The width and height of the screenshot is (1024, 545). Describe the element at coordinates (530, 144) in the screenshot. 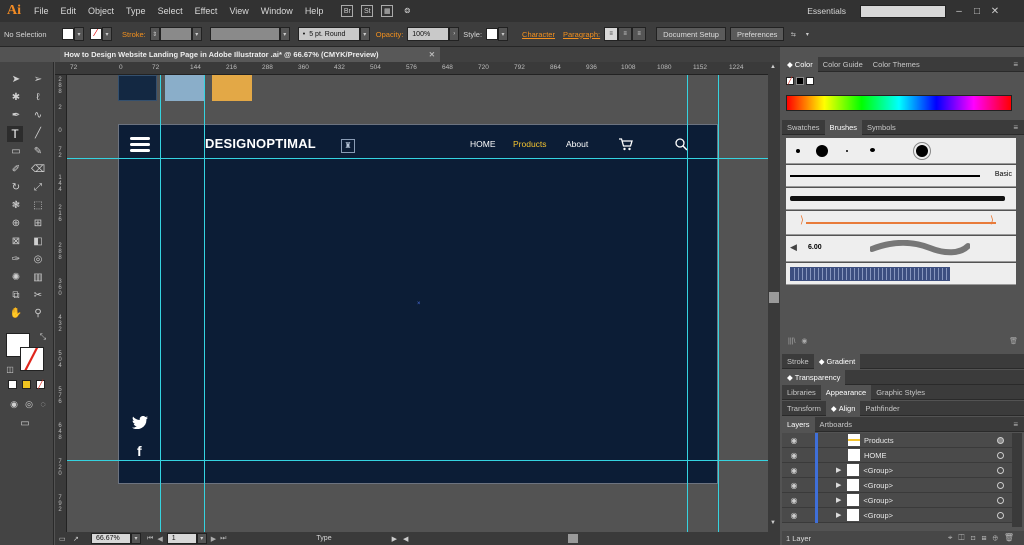

I see `nav-products: Products` at that location.